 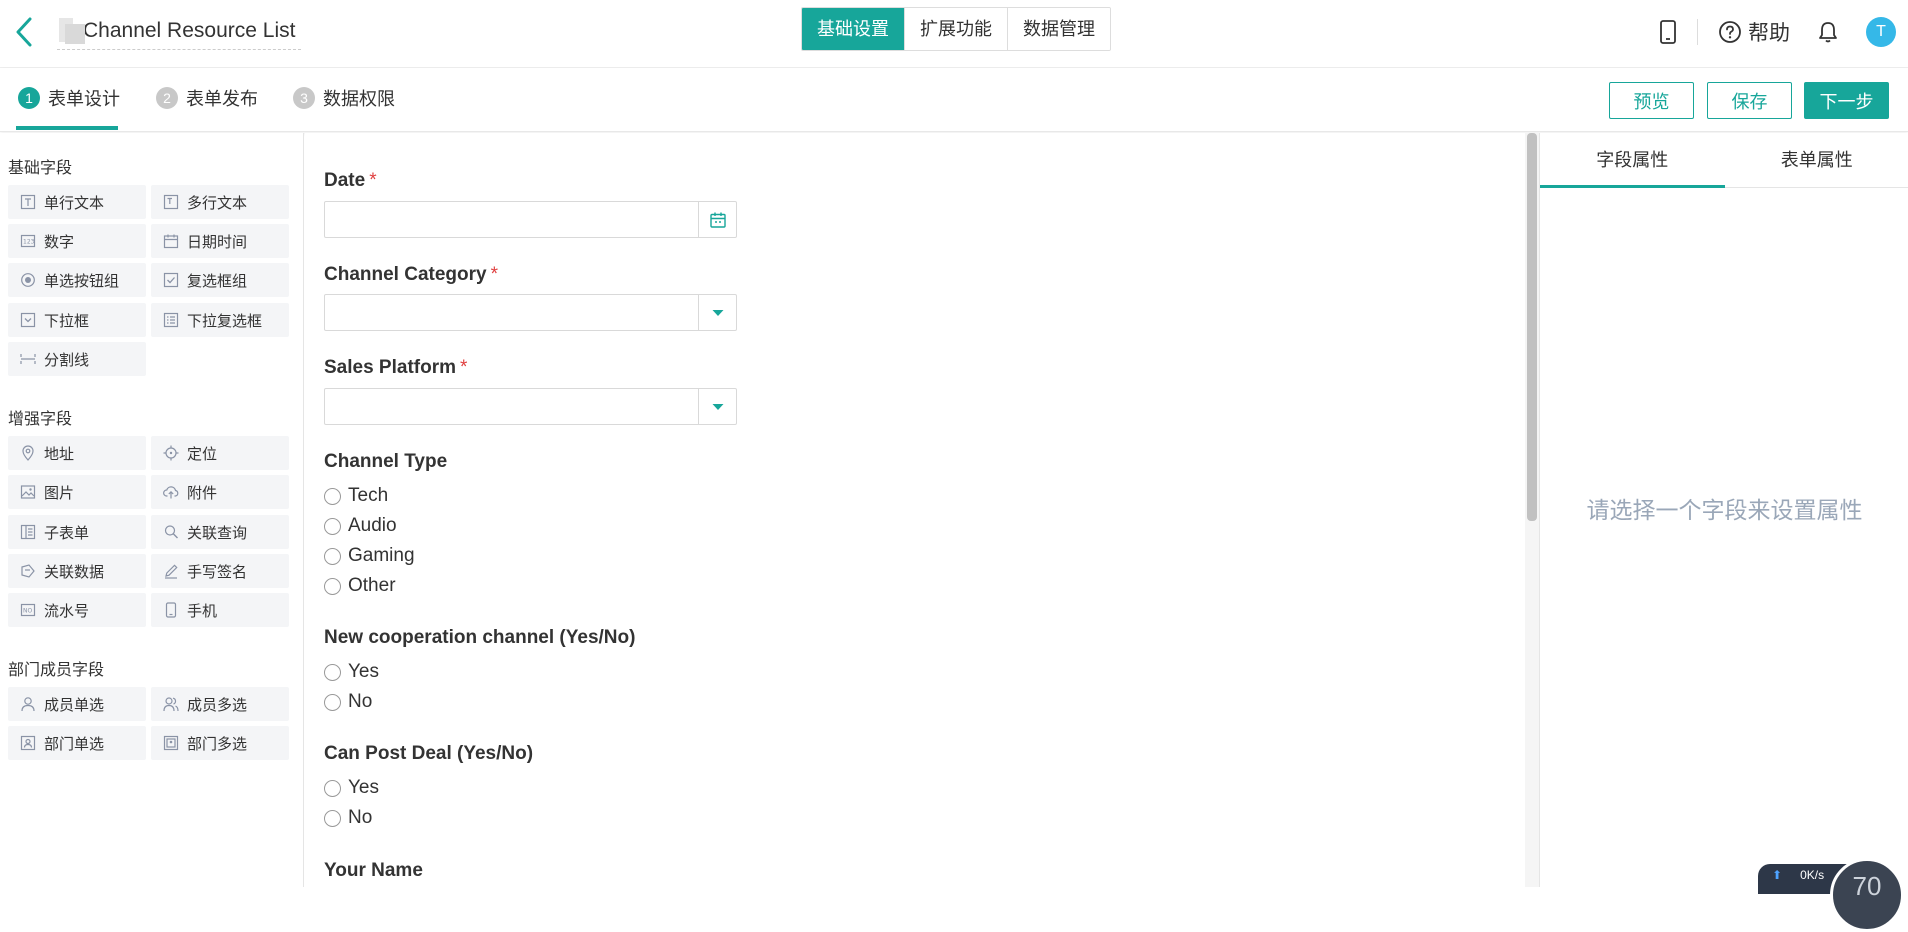 What do you see at coordinates (77, 571) in the screenshot?
I see `field-linked-data: 关联数据` at bounding box center [77, 571].